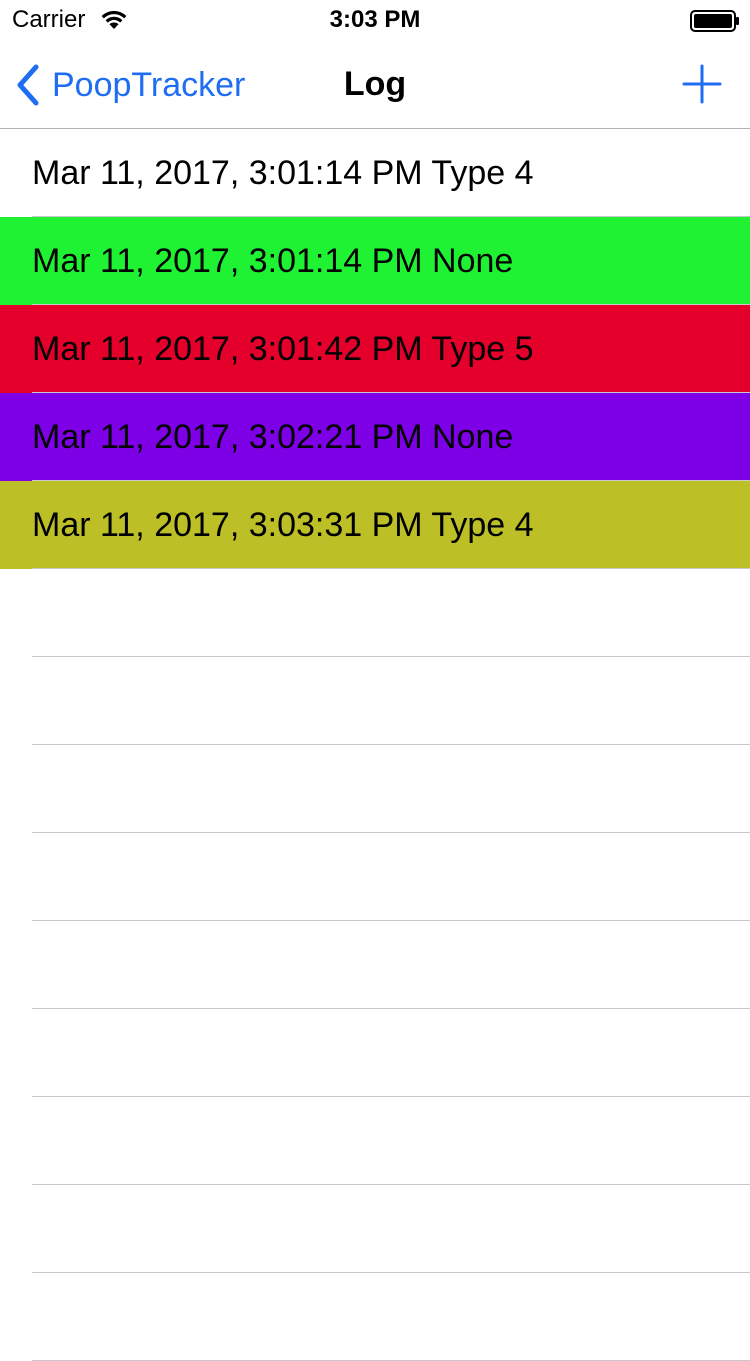 Image resolution: width=750 pixels, height=1361 pixels. I want to click on row-label: Mar 11, 2017, 3:01:14 PM Type 4, so click(283, 173).